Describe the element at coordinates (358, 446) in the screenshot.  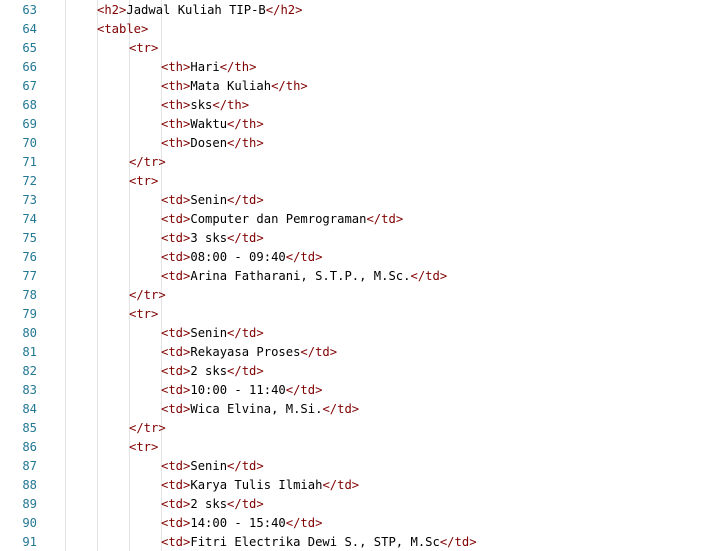
I see `code-line: 86 <tr>` at that location.